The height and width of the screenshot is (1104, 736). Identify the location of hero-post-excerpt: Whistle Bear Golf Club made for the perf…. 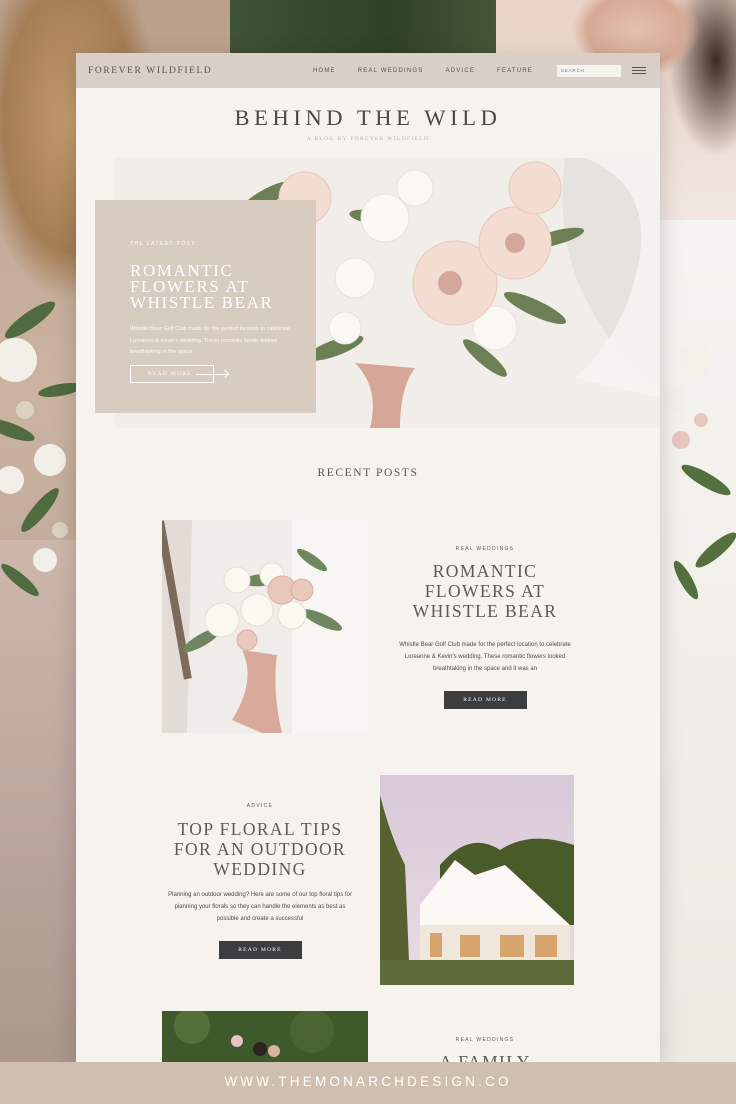
(210, 340).